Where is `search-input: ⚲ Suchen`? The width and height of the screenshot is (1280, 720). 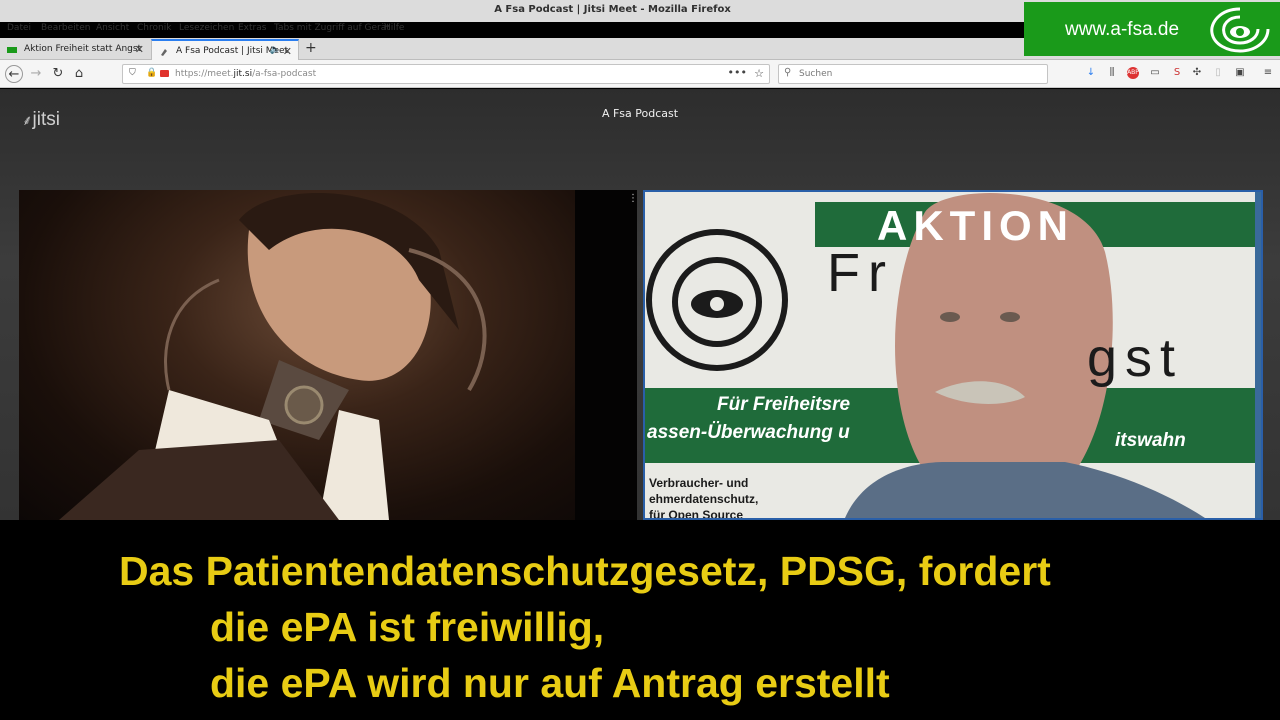
search-input: ⚲ Suchen is located at coordinates (913, 74).